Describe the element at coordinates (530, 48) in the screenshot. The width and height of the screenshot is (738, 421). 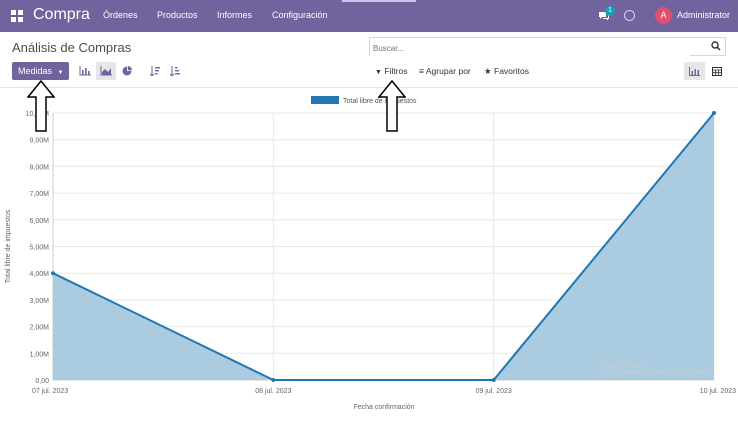
I see `search-input` at that location.